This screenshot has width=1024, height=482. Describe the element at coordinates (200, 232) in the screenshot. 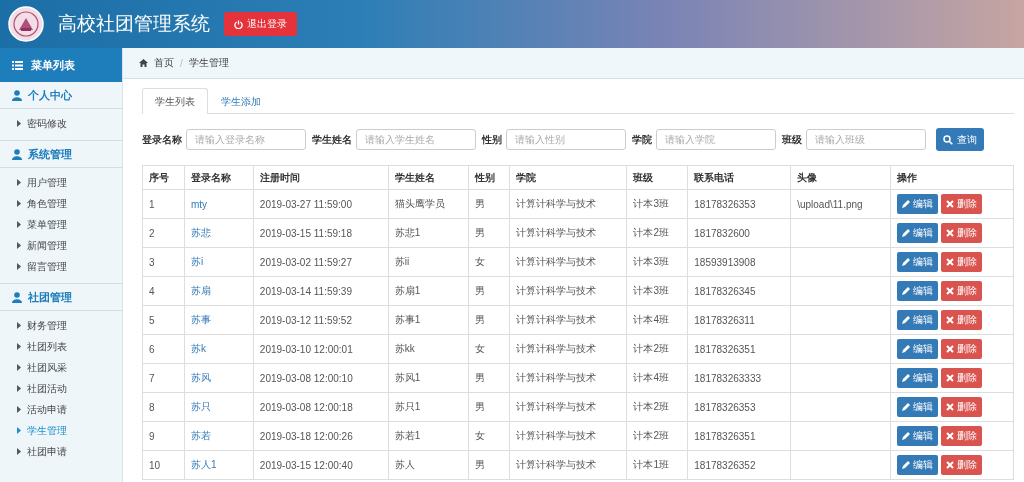

I see `login-link: 苏悲` at that location.